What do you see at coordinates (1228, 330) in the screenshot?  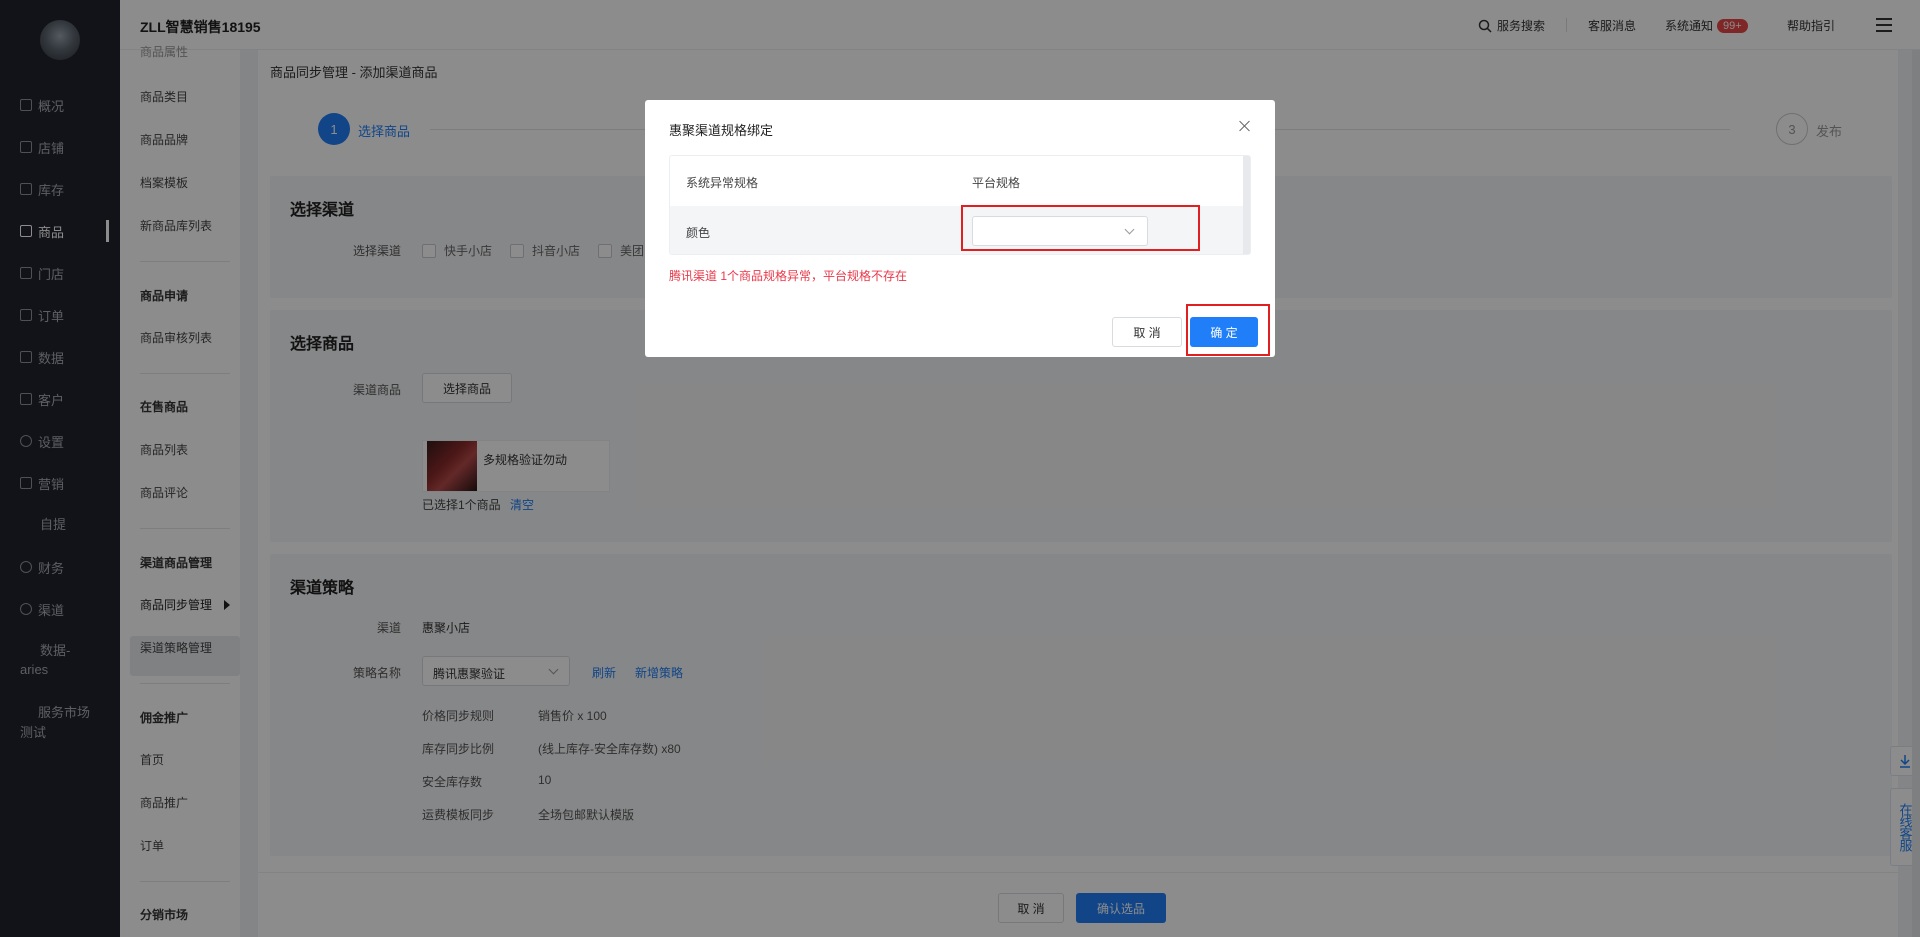 I see `highlight-ok-box` at bounding box center [1228, 330].